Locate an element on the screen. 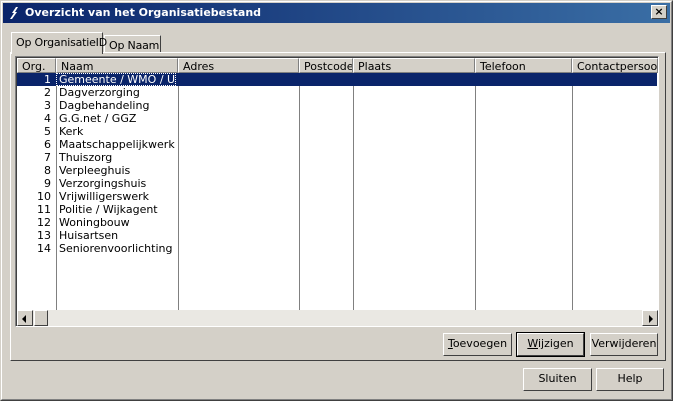 This screenshot has height=401, width=673. column-header-org: Org. is located at coordinates (36, 65).